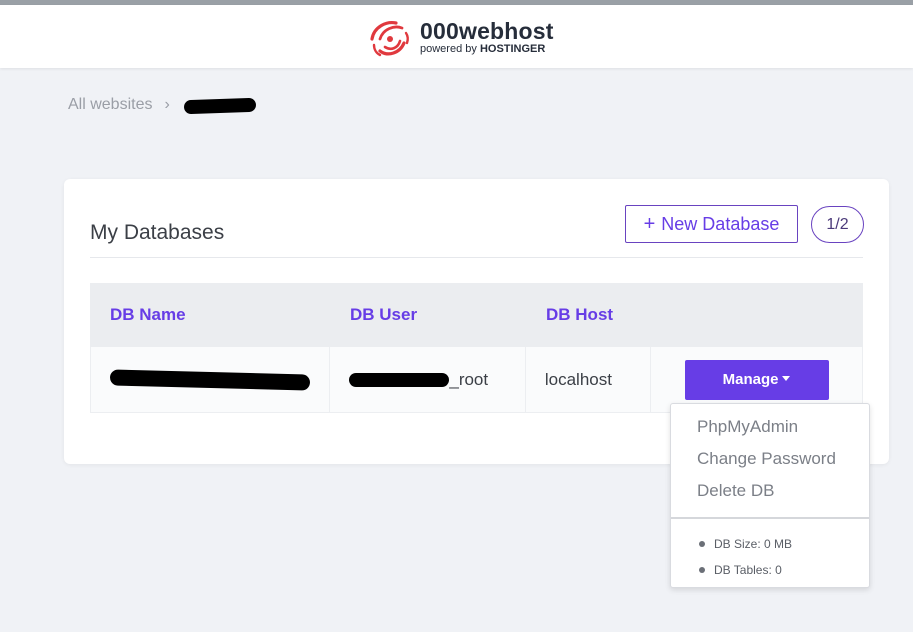 The height and width of the screenshot is (632, 913). I want to click on breadcrumb-redacted-site, so click(220, 106).